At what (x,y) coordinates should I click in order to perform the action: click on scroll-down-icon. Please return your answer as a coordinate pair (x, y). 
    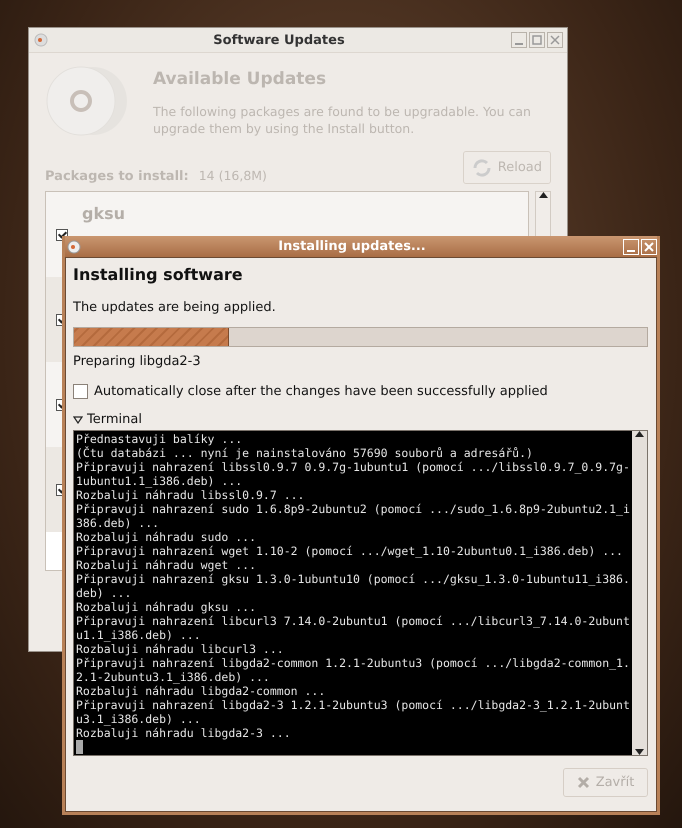
    Looking at the image, I should click on (639, 752).